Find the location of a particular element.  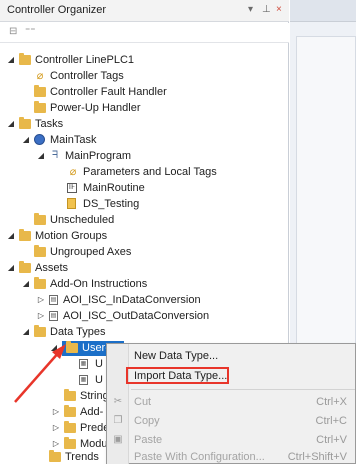

copy-icon: ❐ is located at coordinates (118, 420).